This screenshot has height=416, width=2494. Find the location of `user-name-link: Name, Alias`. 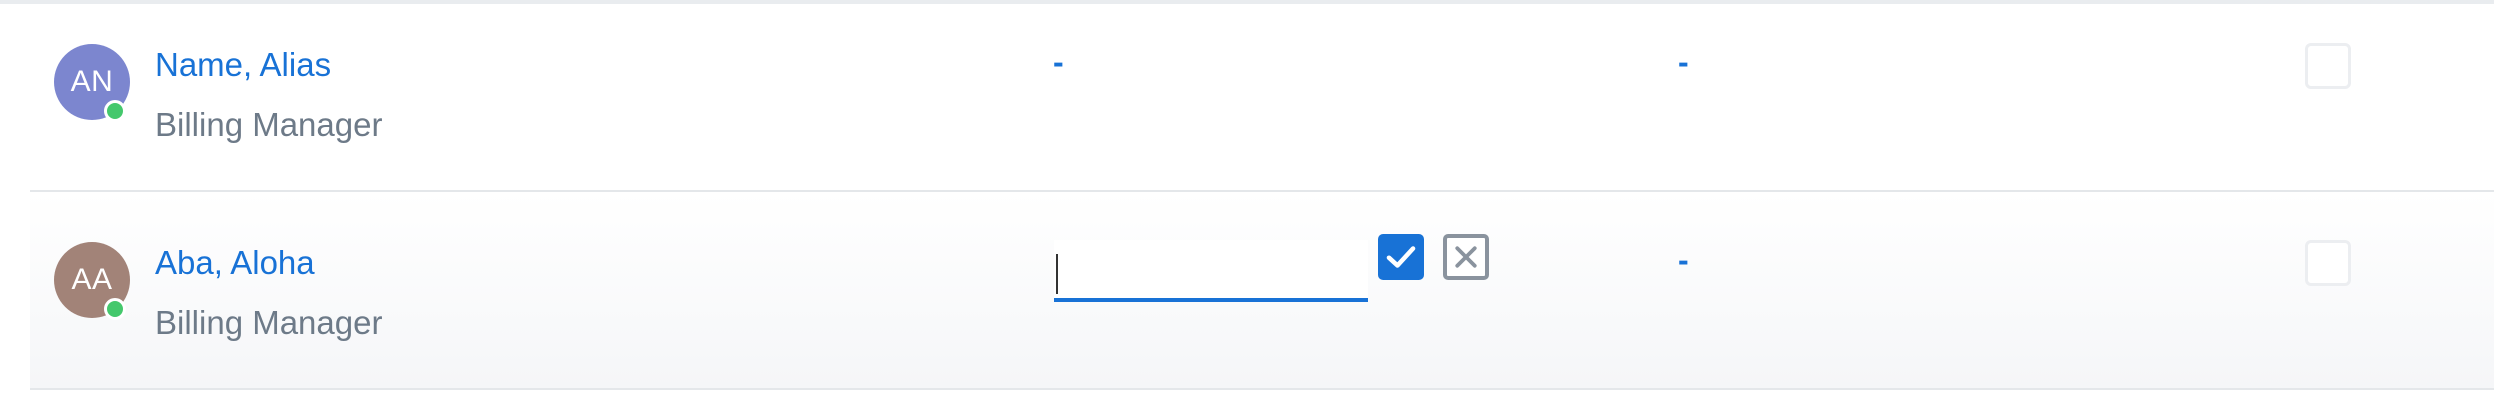

user-name-link: Name, Alias is located at coordinates (243, 65).